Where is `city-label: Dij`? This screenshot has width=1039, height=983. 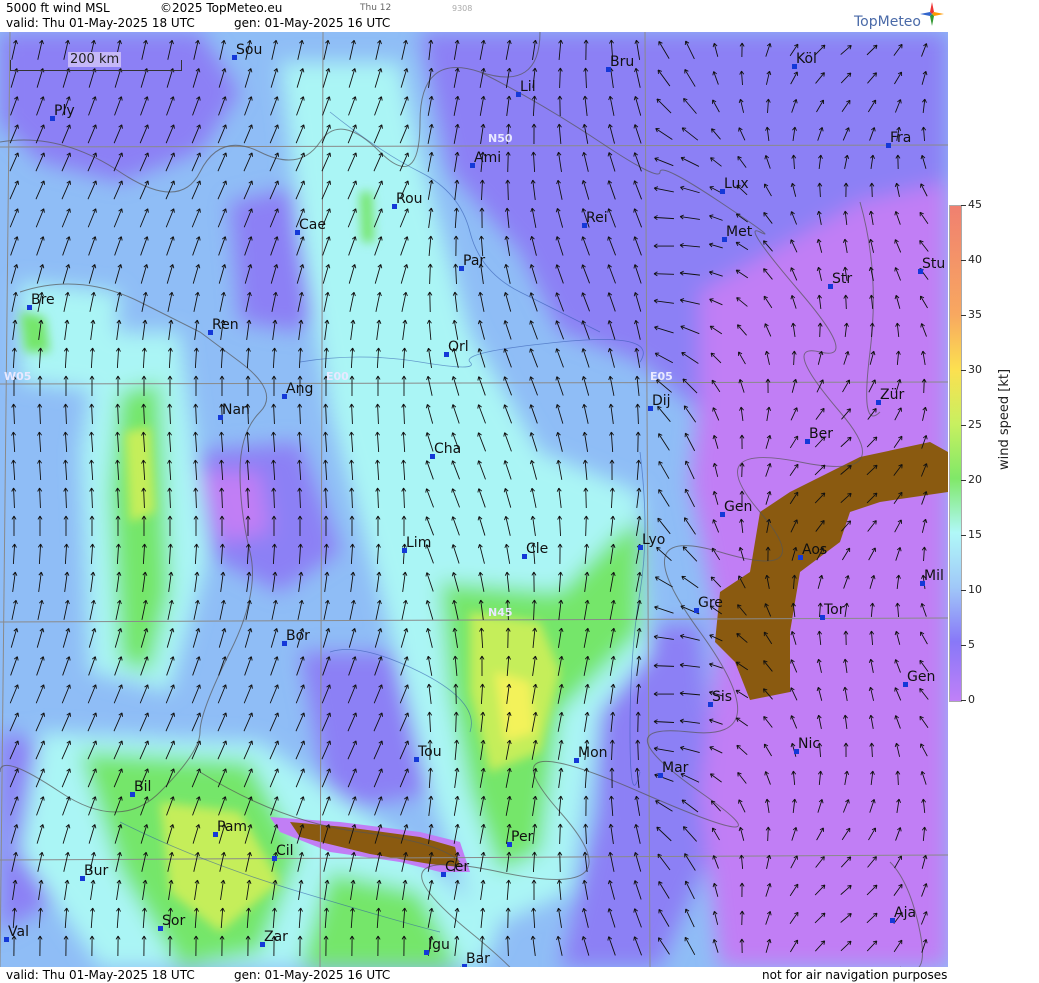 city-label: Dij is located at coordinates (661, 401).